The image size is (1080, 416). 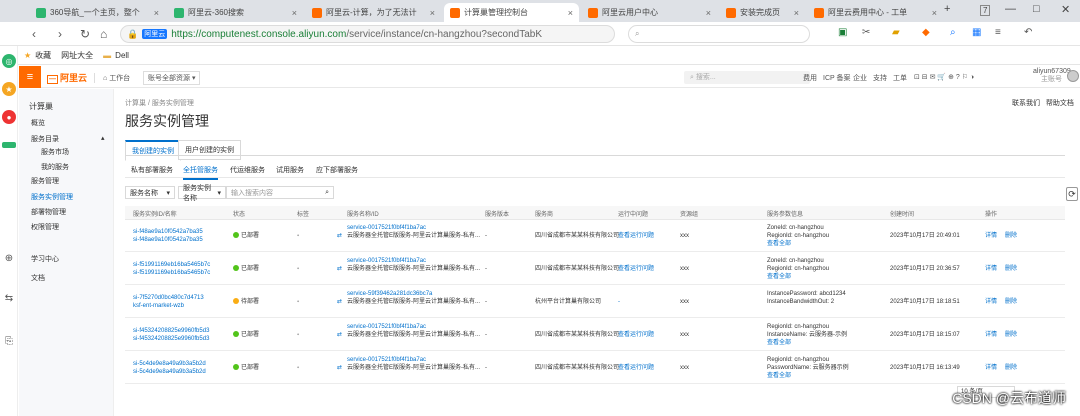 What do you see at coordinates (762, 12) in the screenshot?
I see `browser-tab: 安装完成页 ×` at bounding box center [762, 12].